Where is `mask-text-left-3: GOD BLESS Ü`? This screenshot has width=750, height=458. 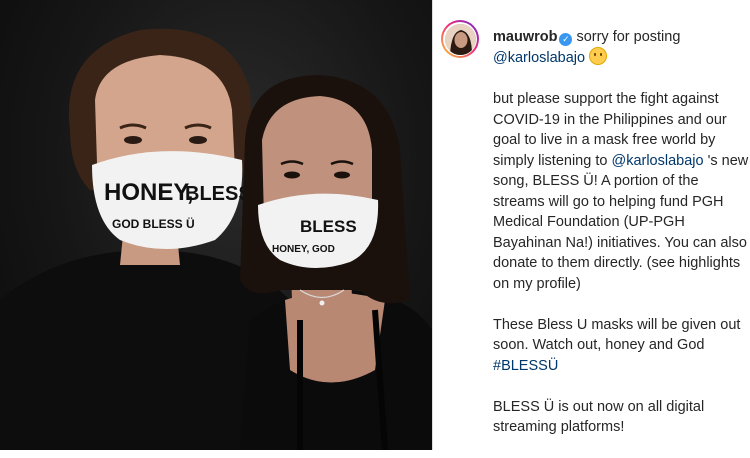 mask-text-left-3: GOD BLESS Ü is located at coordinates (153, 223).